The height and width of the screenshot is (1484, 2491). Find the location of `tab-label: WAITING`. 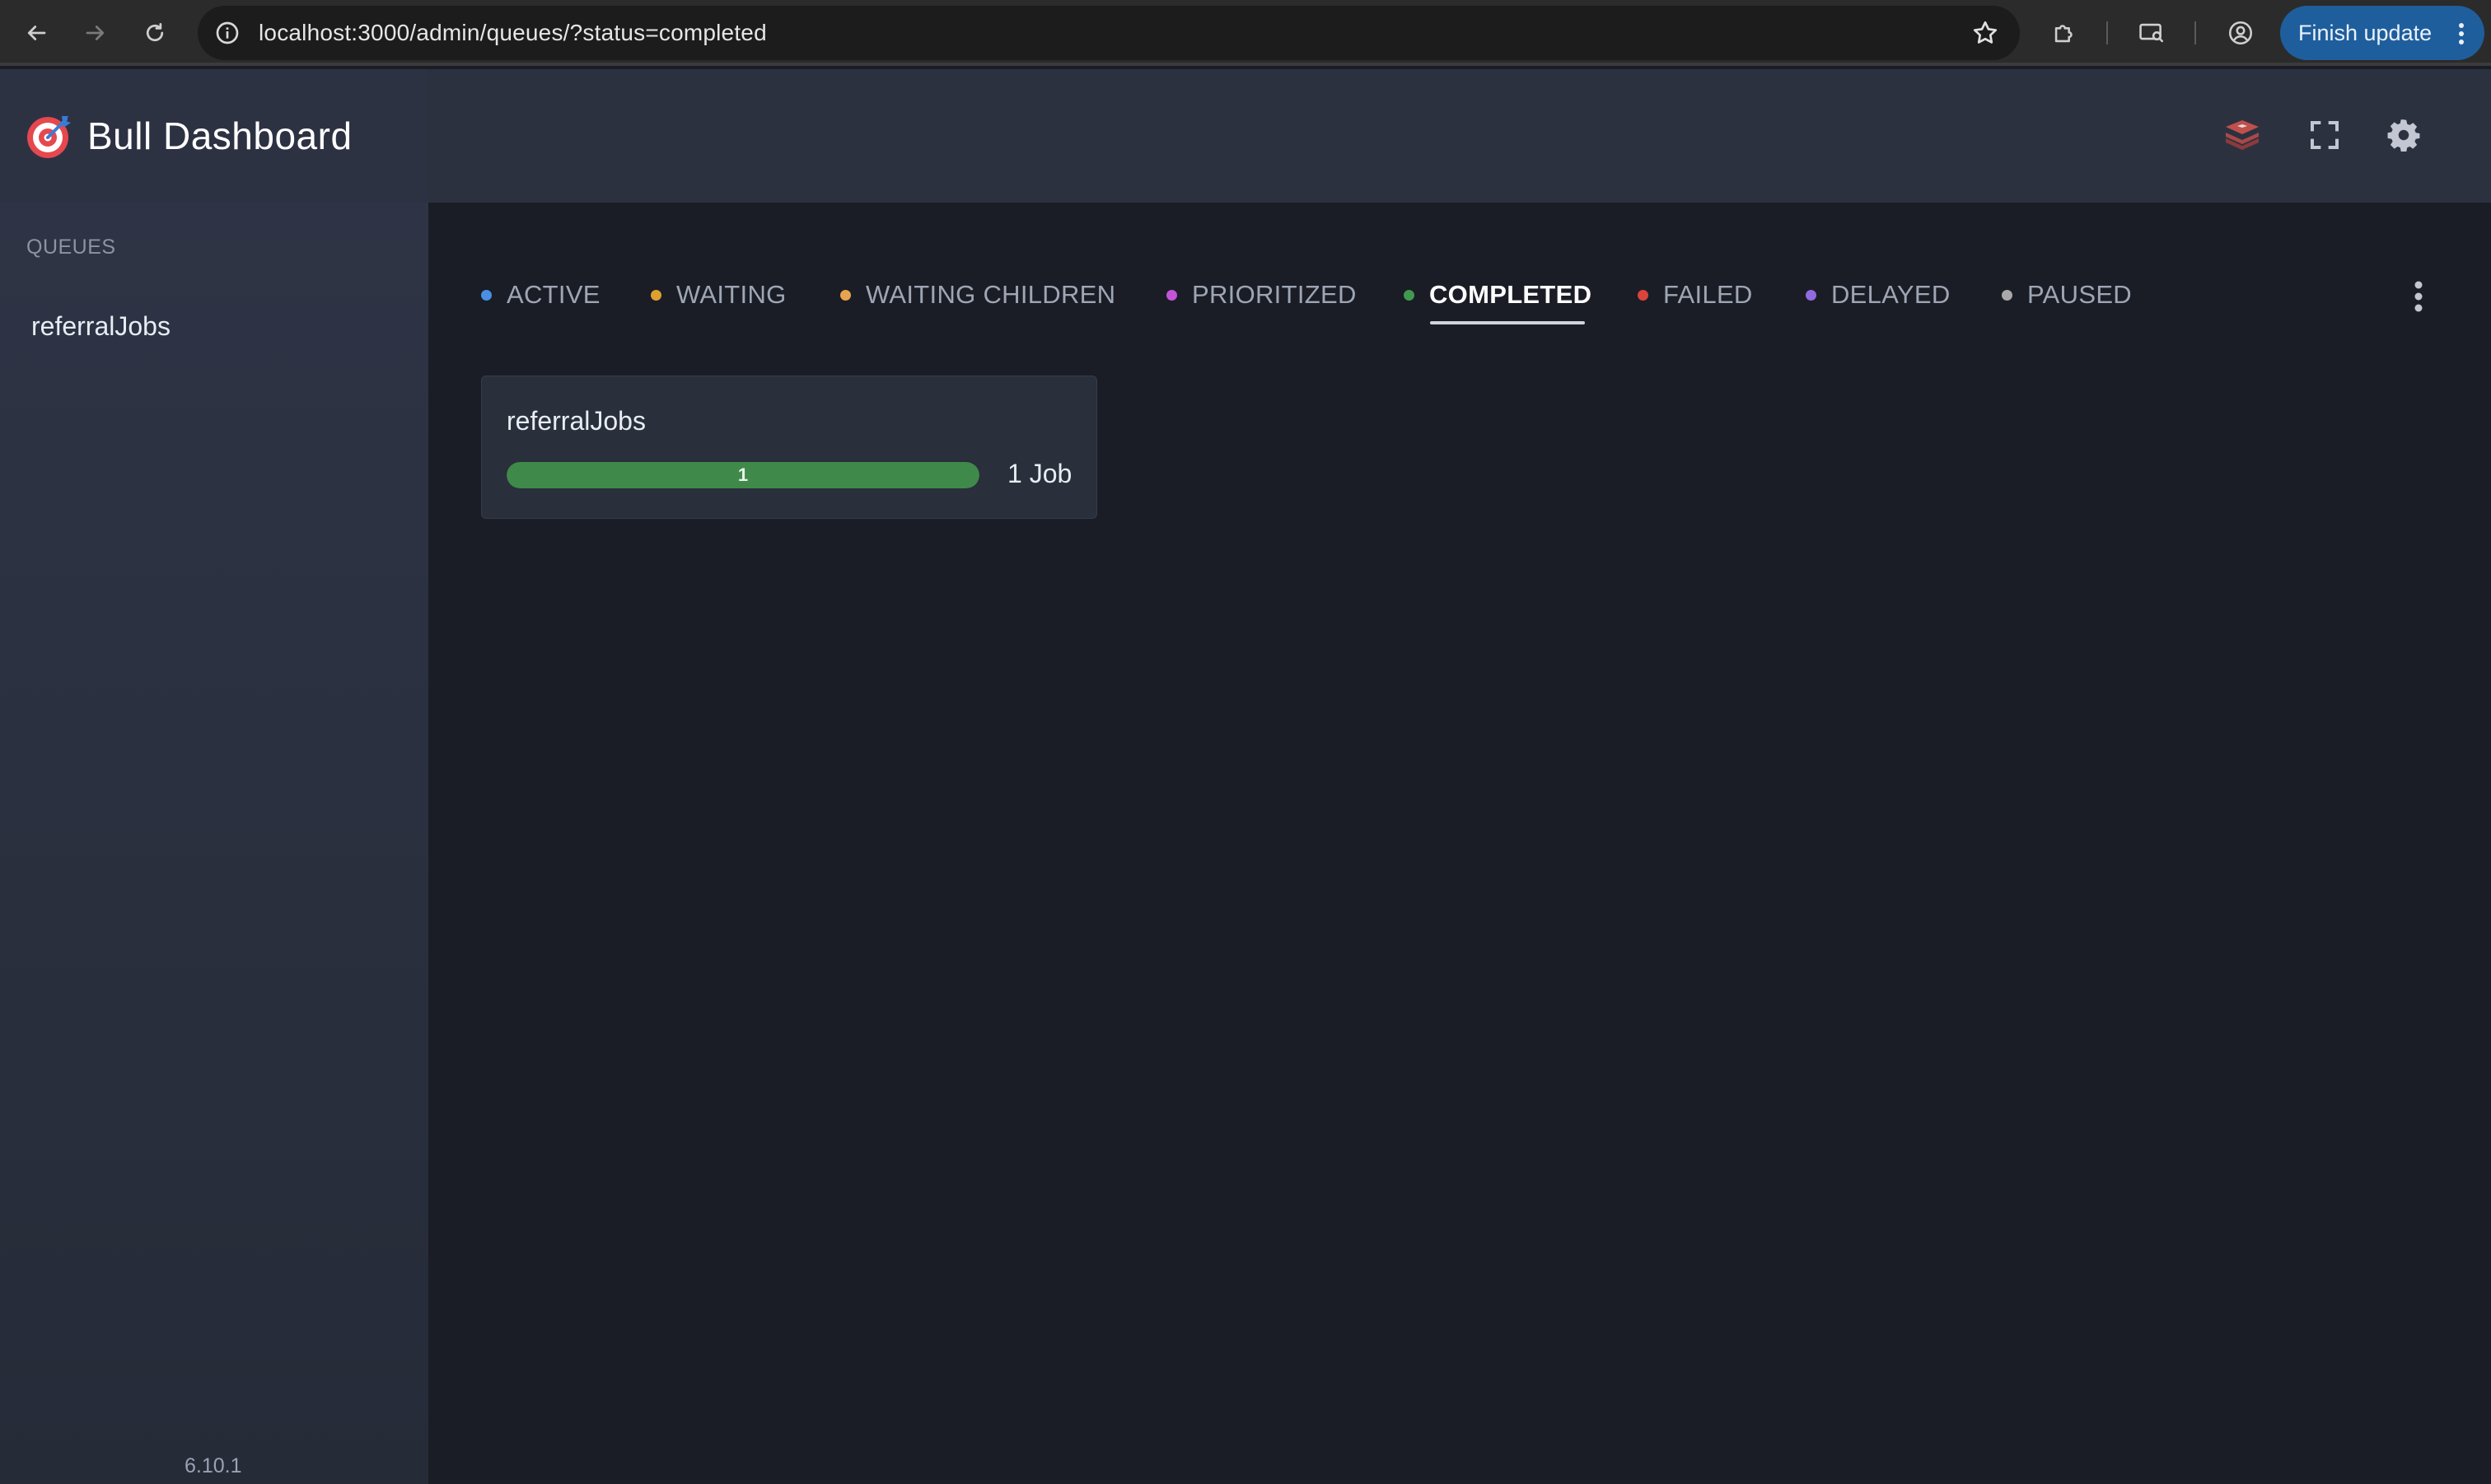

tab-label: WAITING is located at coordinates (732, 294).